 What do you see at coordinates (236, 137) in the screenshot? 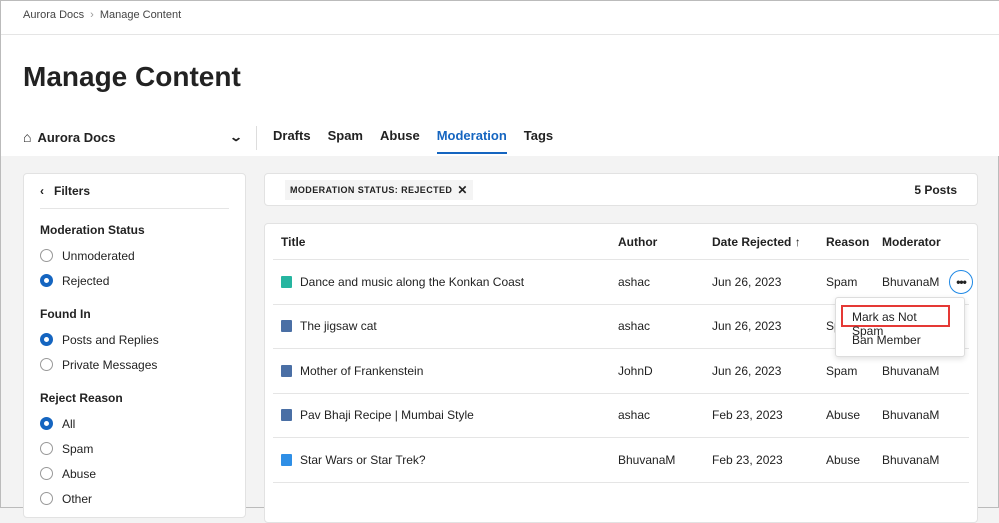
I see `chevron-down-icon: ⌄` at bounding box center [236, 137].